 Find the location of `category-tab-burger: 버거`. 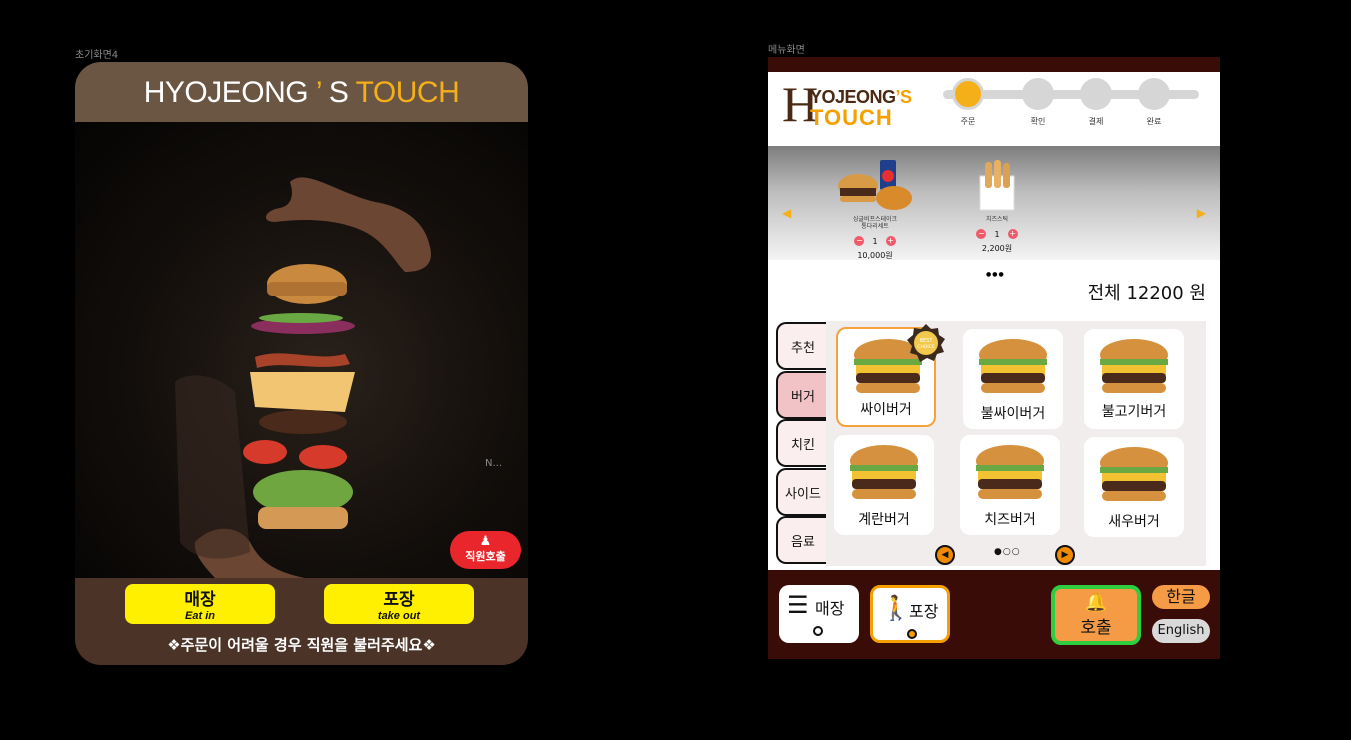

category-tab-burger: 버거 is located at coordinates (802, 395).